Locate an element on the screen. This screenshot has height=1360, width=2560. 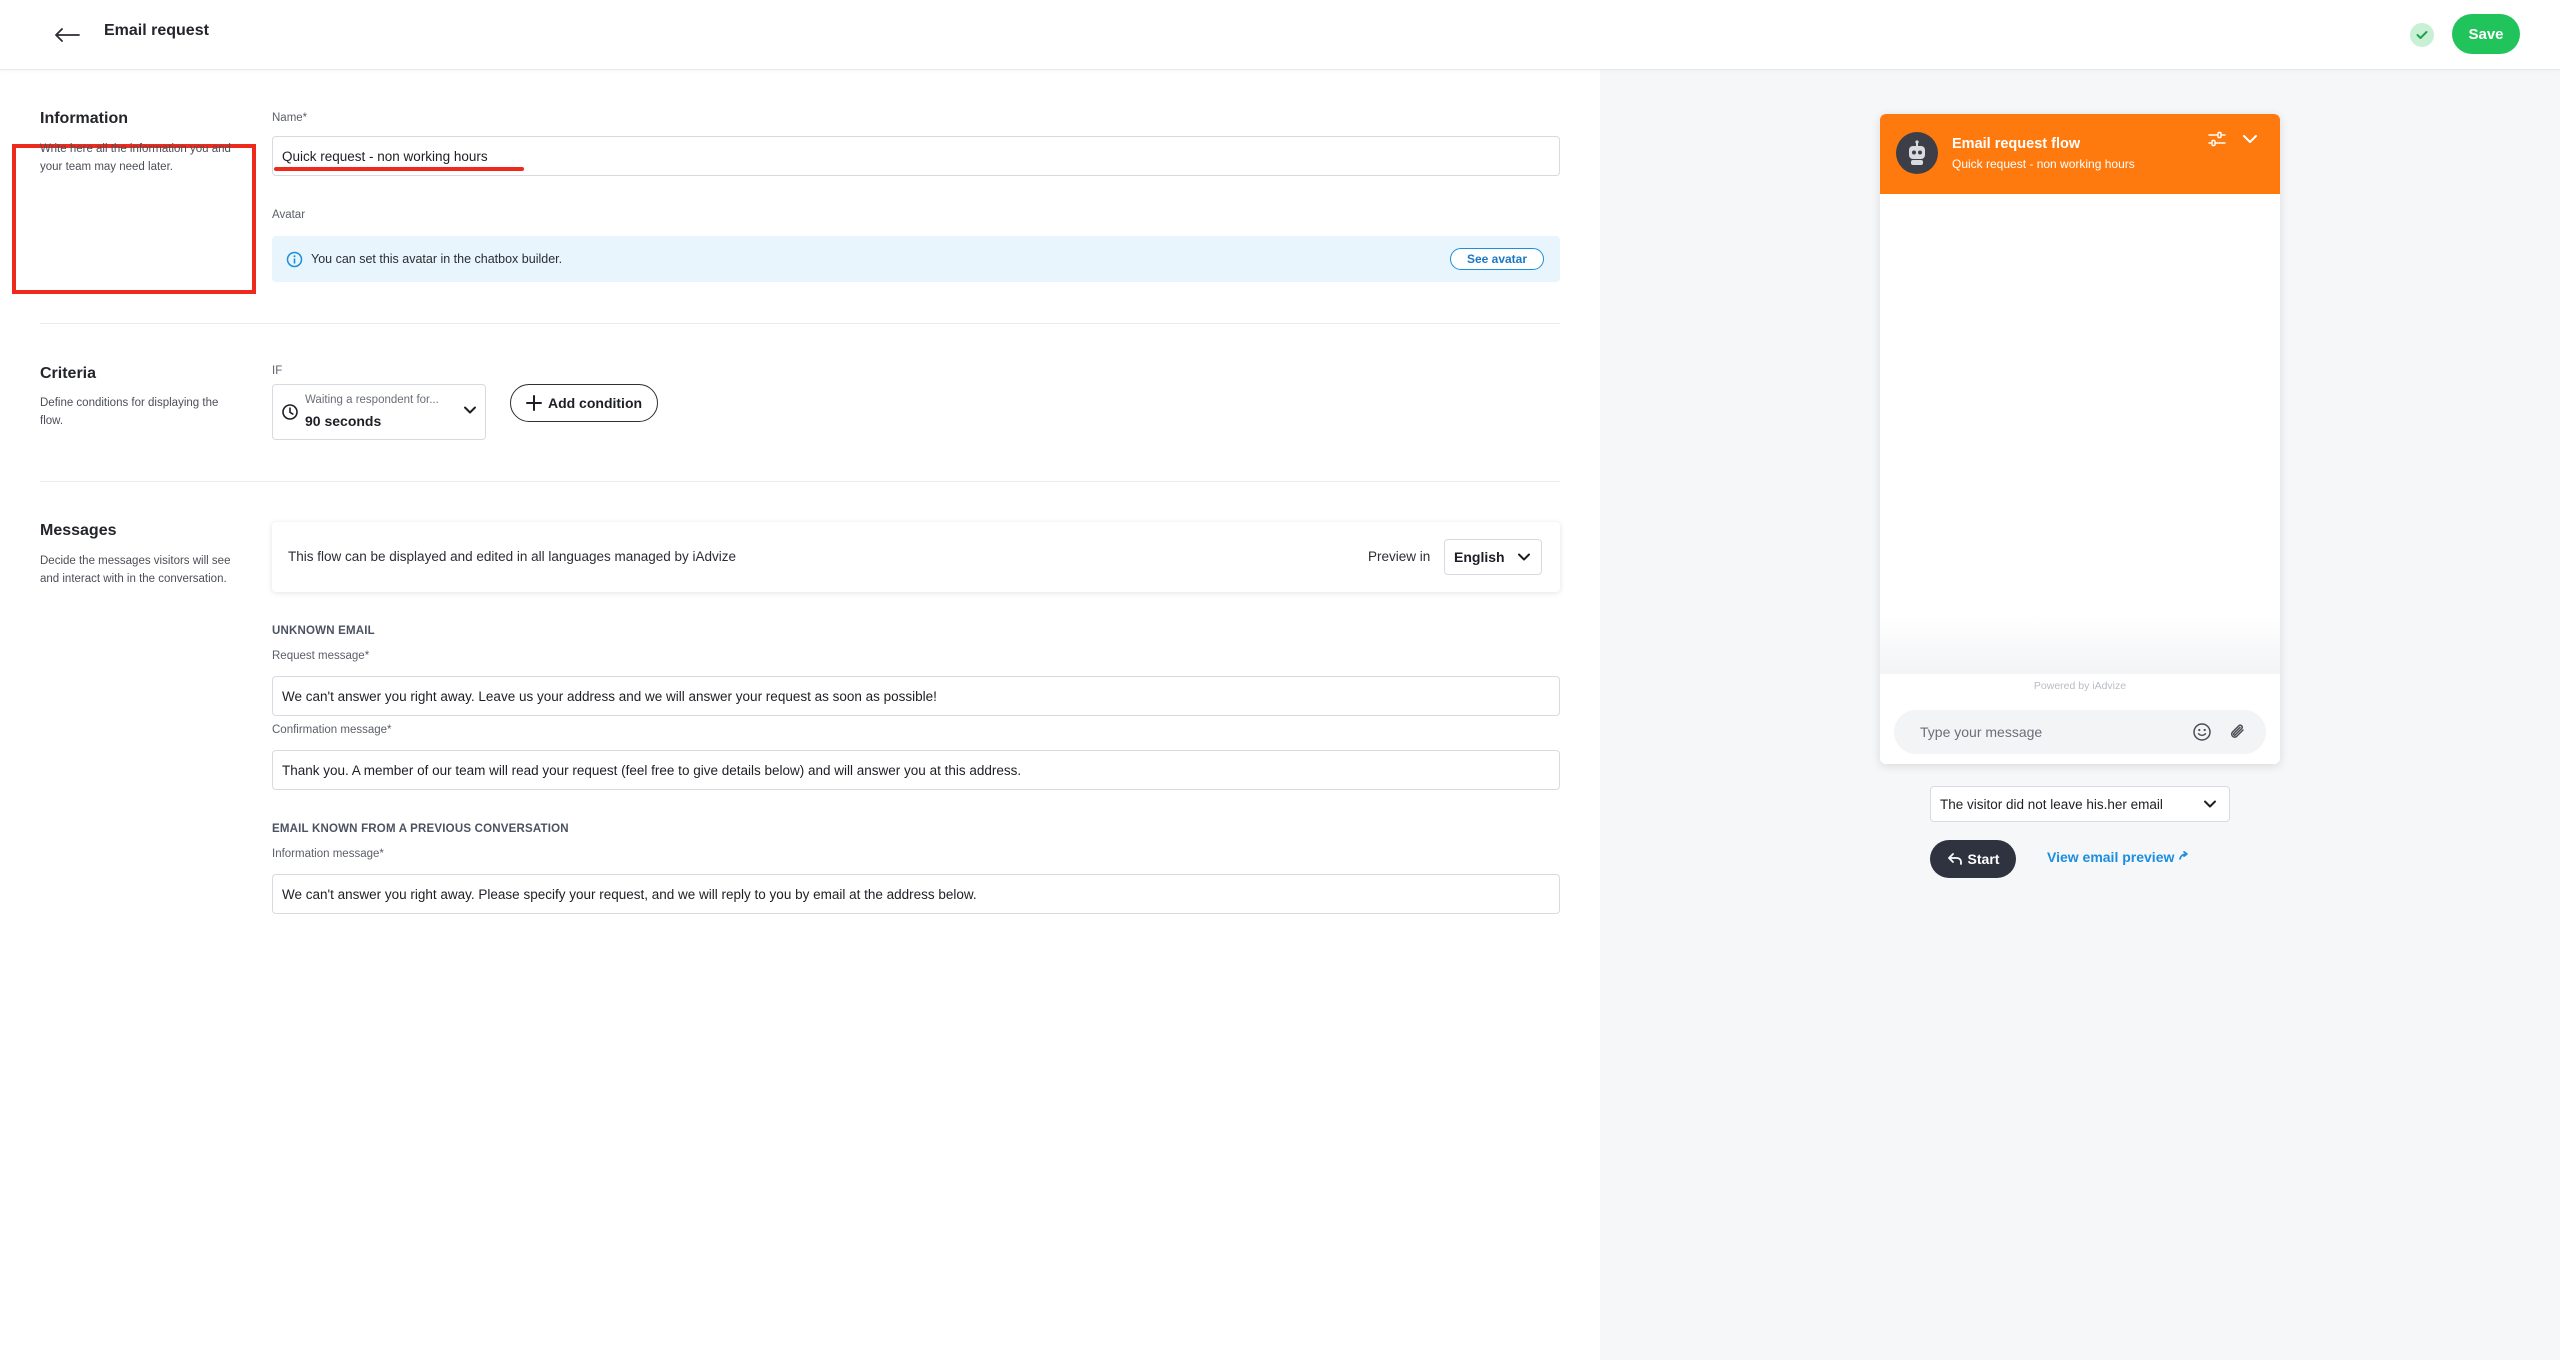
information-title: Information is located at coordinates (84, 118).